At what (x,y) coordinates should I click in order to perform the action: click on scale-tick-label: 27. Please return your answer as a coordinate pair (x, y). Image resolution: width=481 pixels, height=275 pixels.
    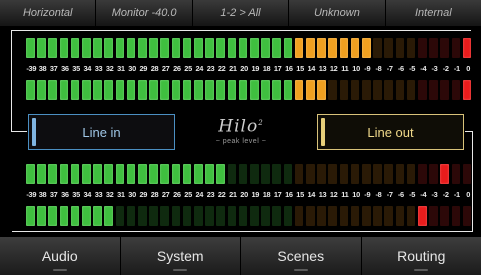
    Looking at the image, I should click on (165, 194).